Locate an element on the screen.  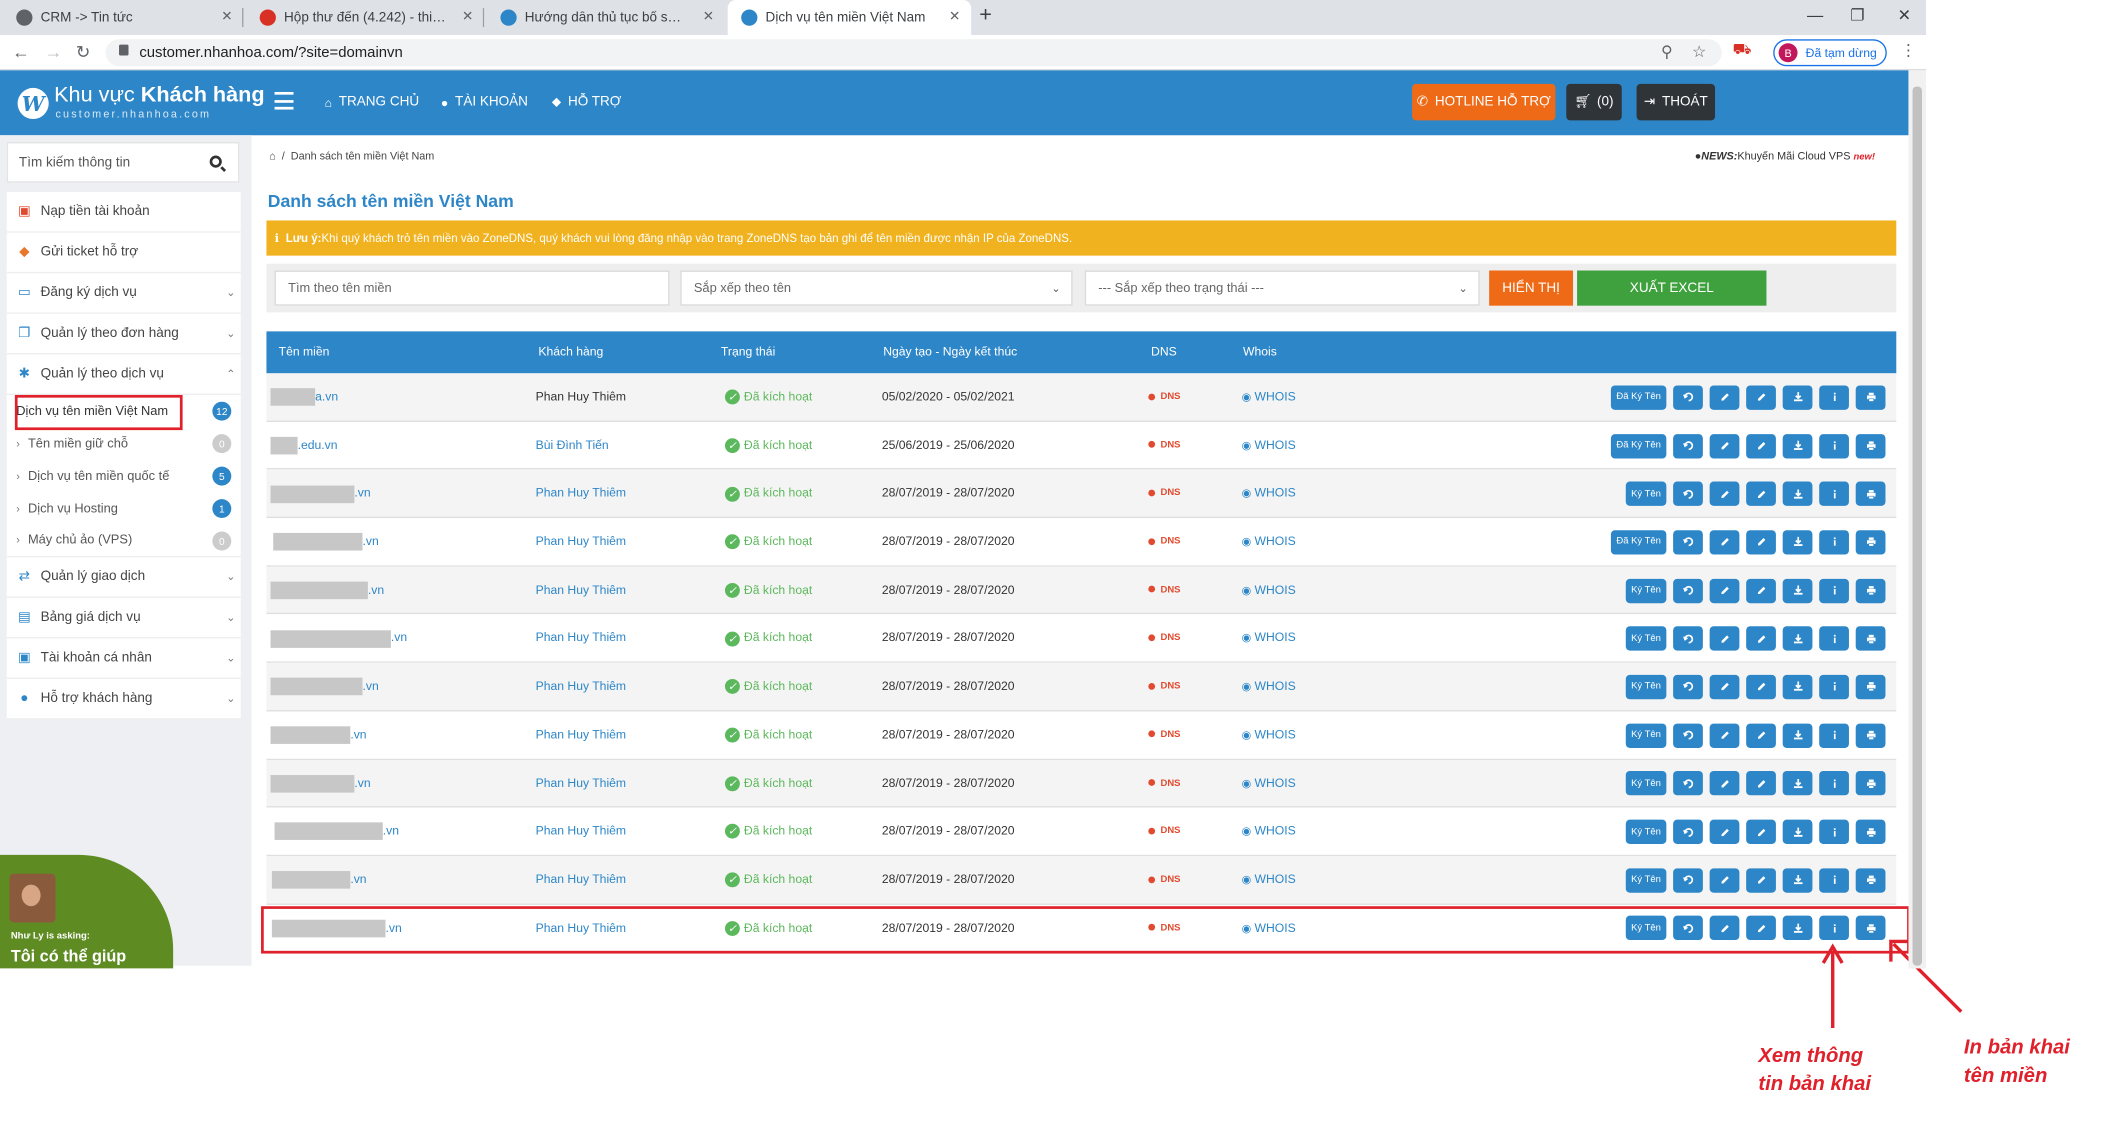
logout-button: ⇥ THOÁT is located at coordinates (1676, 102).